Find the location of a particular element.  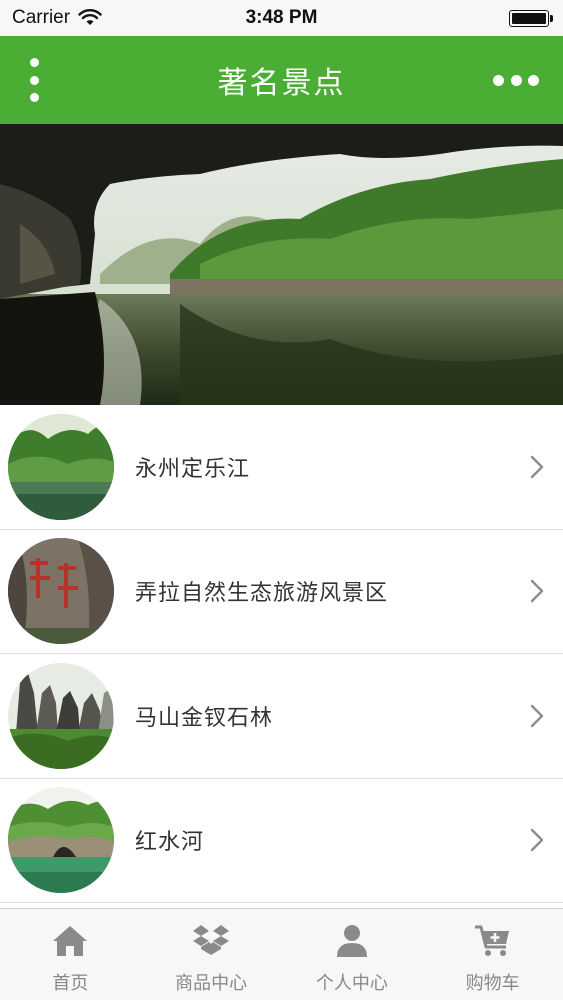

tab-profile: 个人中心 is located at coordinates (352, 954).